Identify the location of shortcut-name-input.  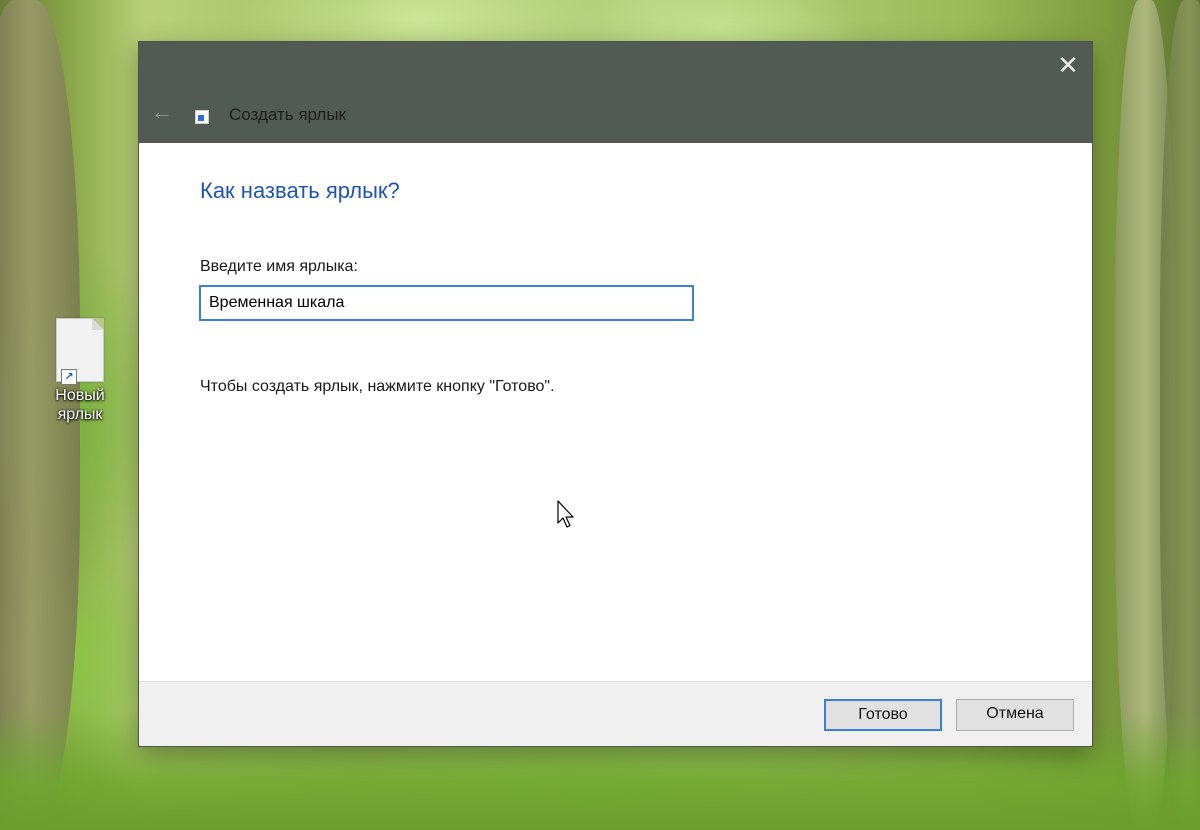
(446, 303).